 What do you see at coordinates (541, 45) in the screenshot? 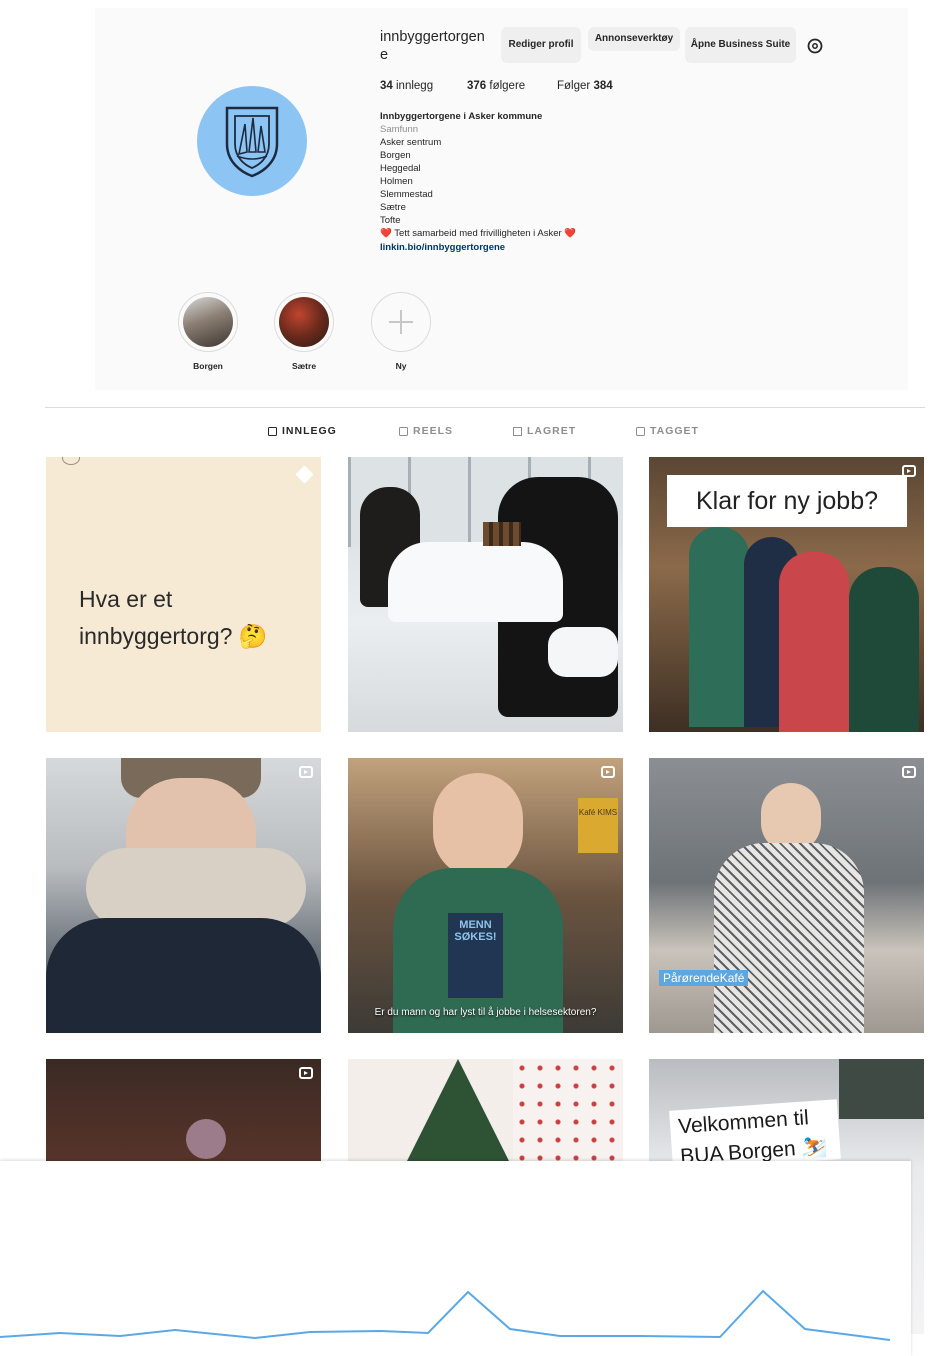
I see `edit-profile-button: Rediger profil` at bounding box center [541, 45].